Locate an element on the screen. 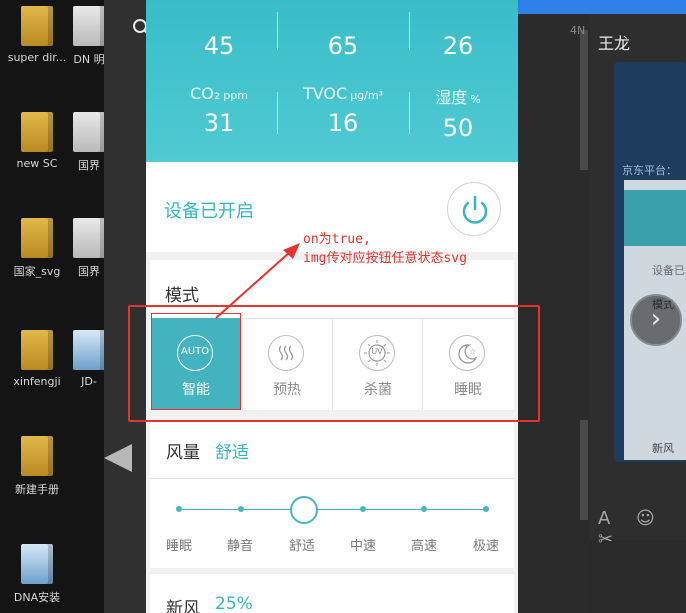 The image size is (686, 613). metric-value: 16 is located at coordinates (343, 123).